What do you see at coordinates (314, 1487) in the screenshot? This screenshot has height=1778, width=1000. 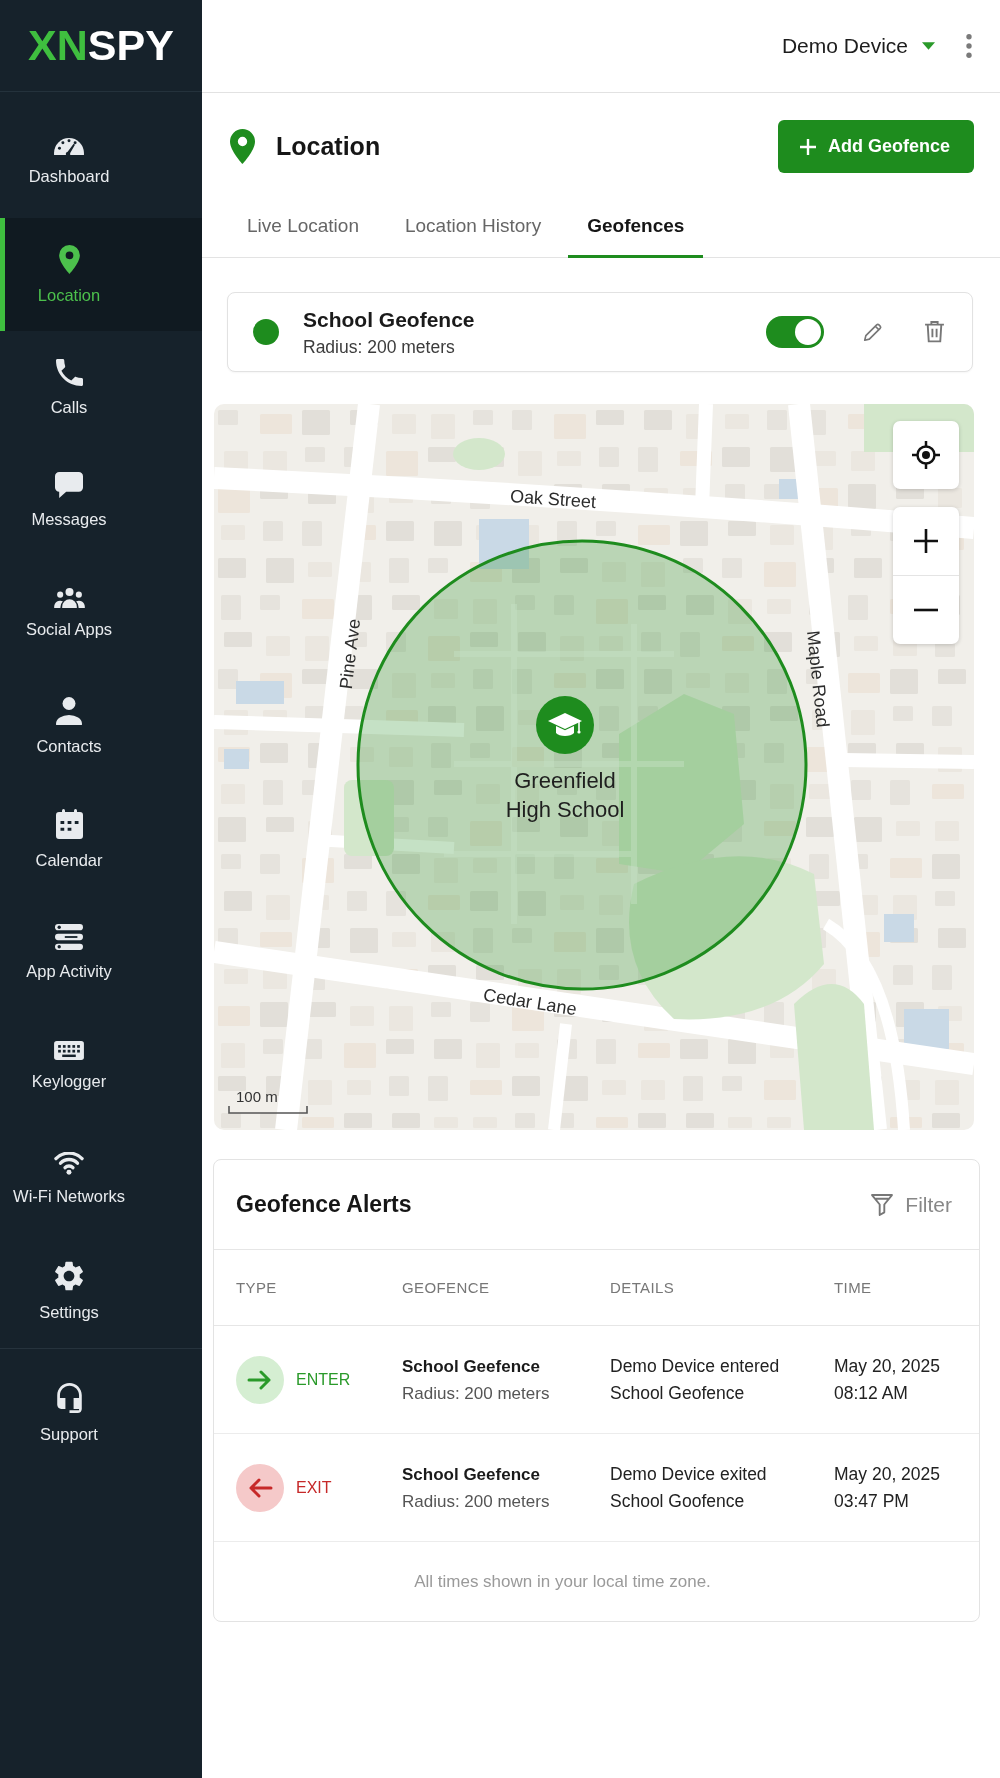 I see `alert-type: EXIT` at bounding box center [314, 1487].